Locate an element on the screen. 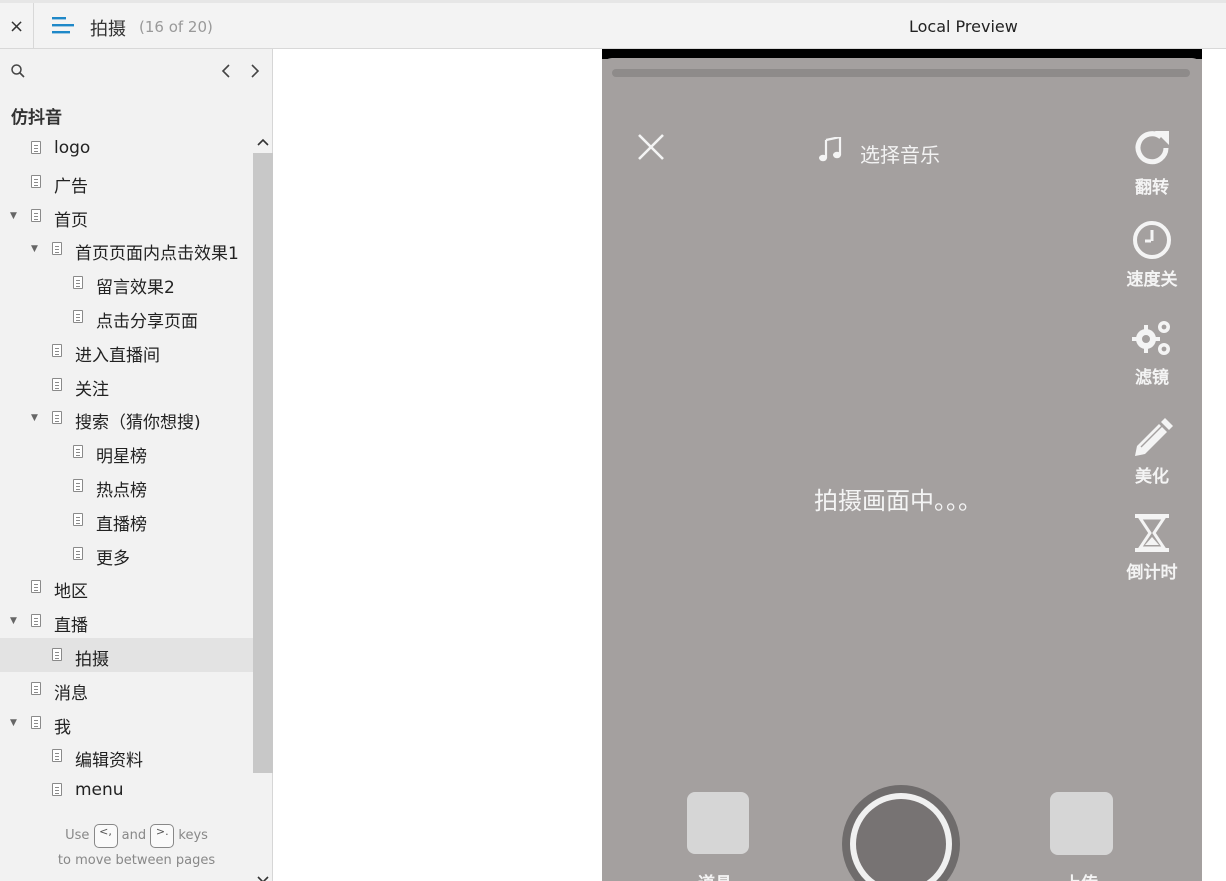  project-title: 仿抖音 is located at coordinates (36, 118).